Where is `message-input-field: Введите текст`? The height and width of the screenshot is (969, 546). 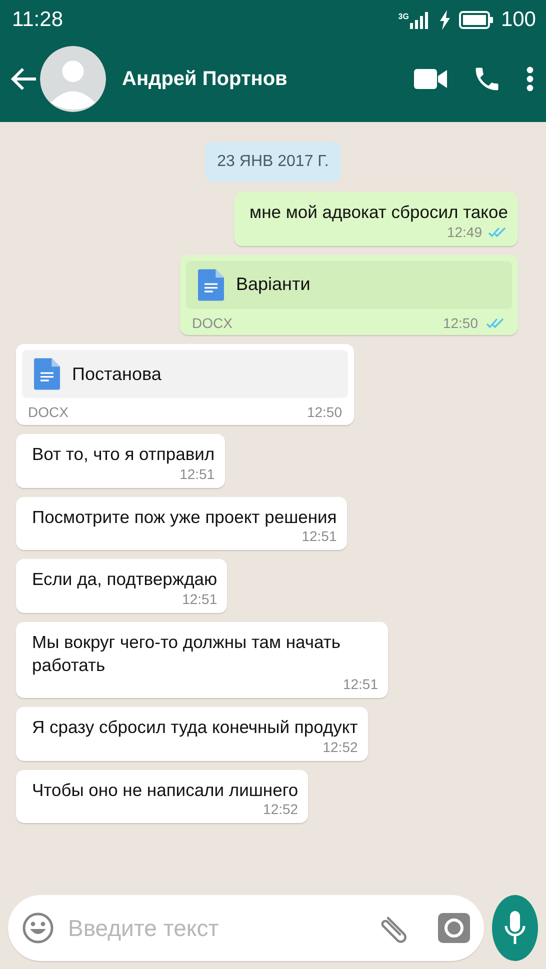
message-input-field: Введите текст is located at coordinates (216, 928).